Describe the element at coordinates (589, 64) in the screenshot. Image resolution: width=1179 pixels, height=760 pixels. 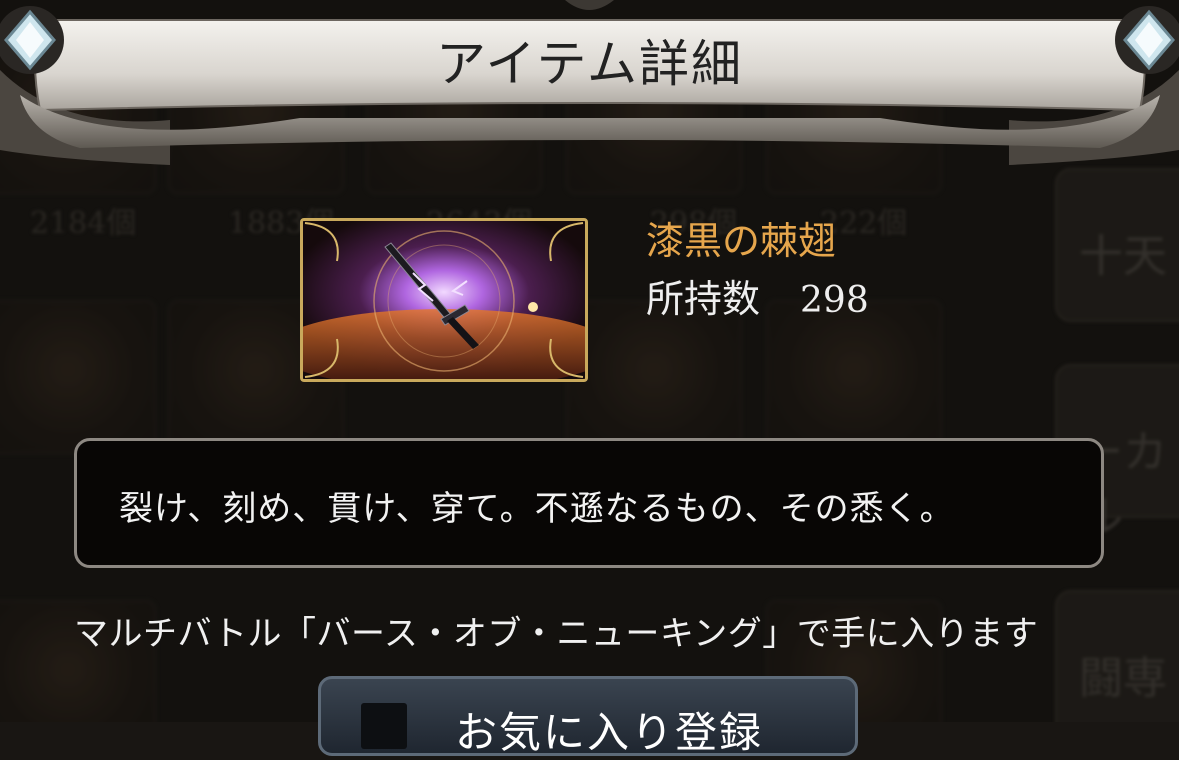
I see `page-title: アイテム詳細` at that location.